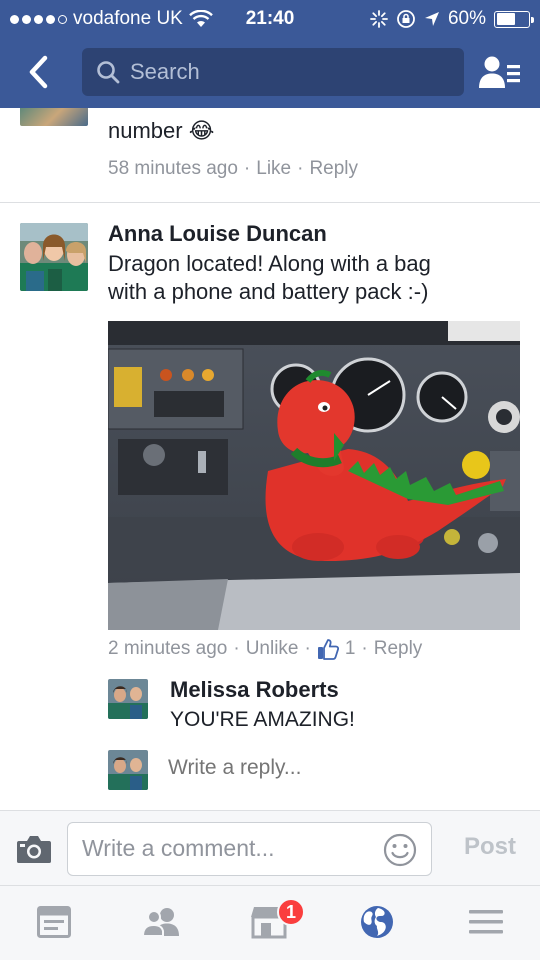 The width and height of the screenshot is (540, 960). Describe the element at coordinates (254, 690) in the screenshot. I see `reply-author: Melissa Roberts` at that location.